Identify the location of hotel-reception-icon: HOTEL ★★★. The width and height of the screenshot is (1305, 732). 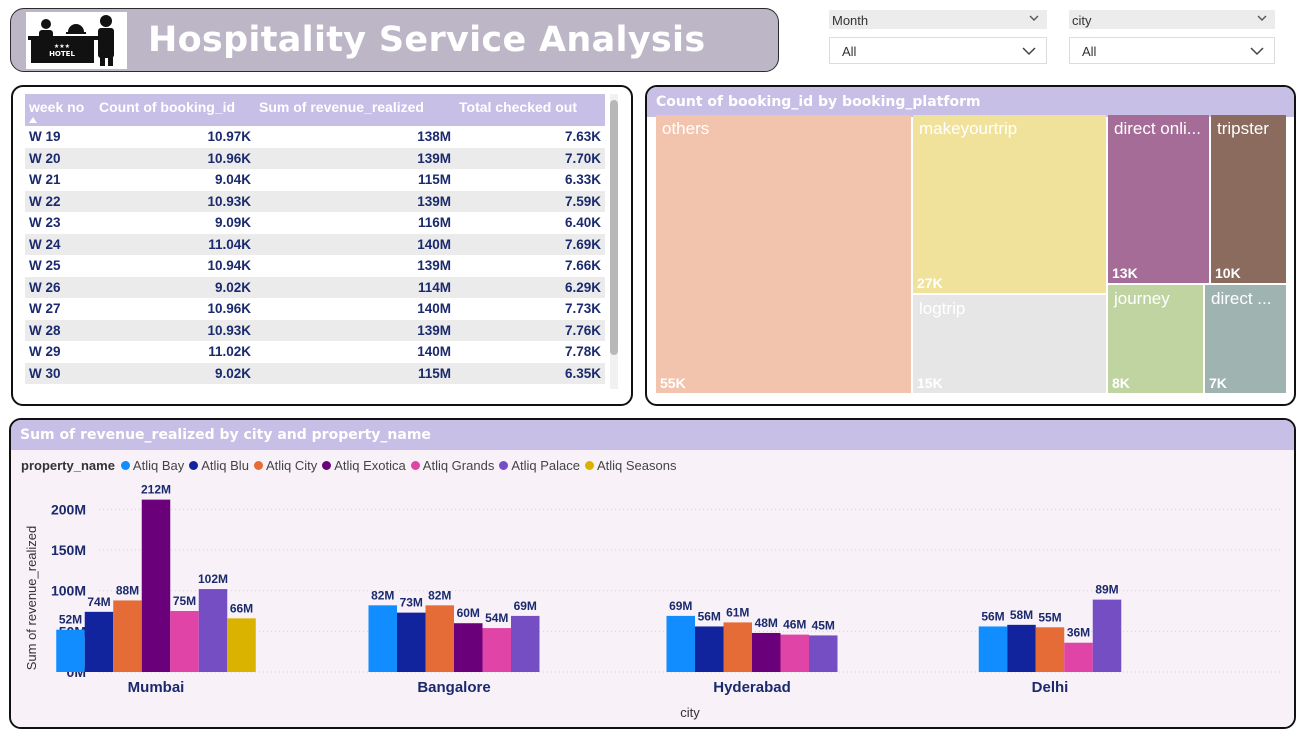
(71, 40).